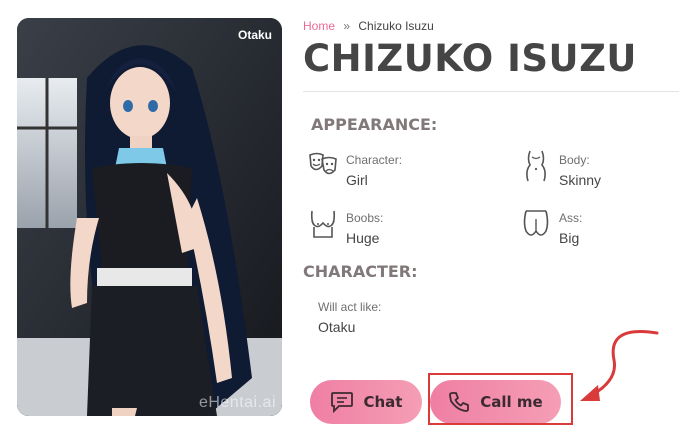 The width and height of the screenshot is (679, 442). I want to click on ass-value: Big, so click(569, 238).